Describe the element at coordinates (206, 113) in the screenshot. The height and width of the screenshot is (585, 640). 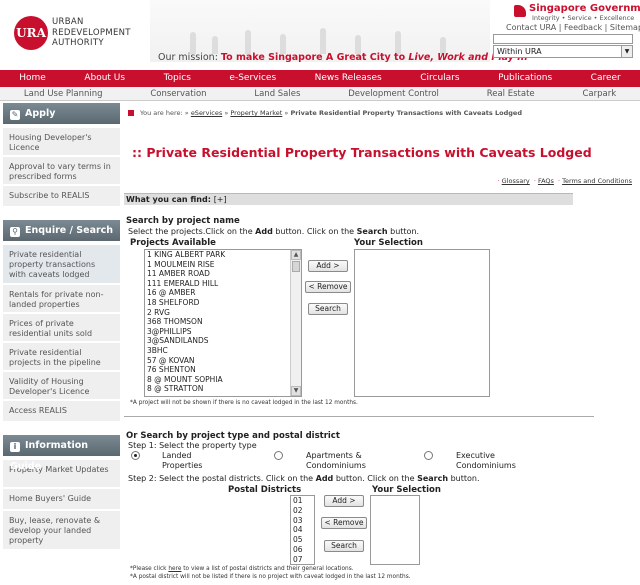
I see `breadcrumb-eservices: eServices` at that location.